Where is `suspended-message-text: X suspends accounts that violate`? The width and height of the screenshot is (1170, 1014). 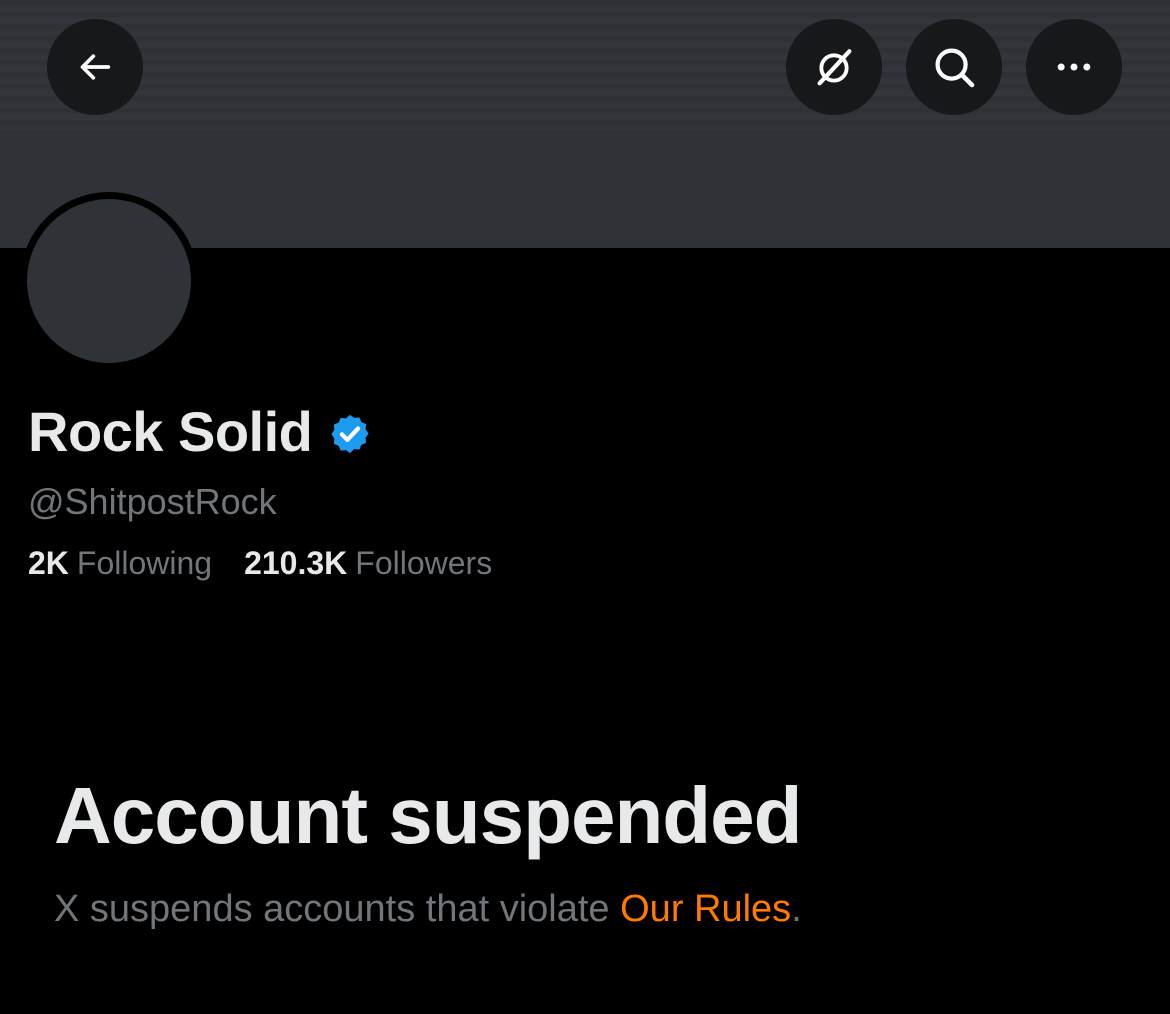
suspended-message-text: X suspends accounts that violate is located at coordinates (337, 909).